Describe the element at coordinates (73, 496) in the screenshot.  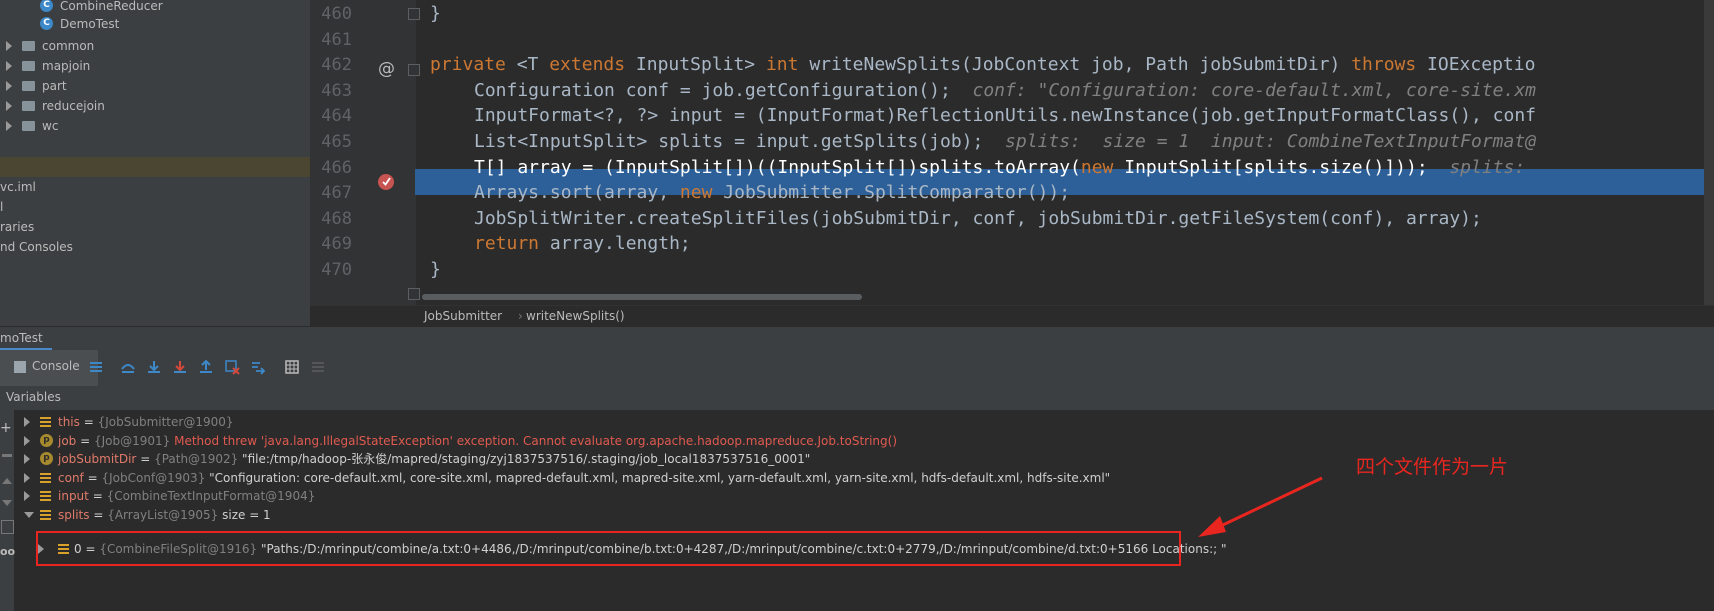
I see `variable-name: input` at that location.